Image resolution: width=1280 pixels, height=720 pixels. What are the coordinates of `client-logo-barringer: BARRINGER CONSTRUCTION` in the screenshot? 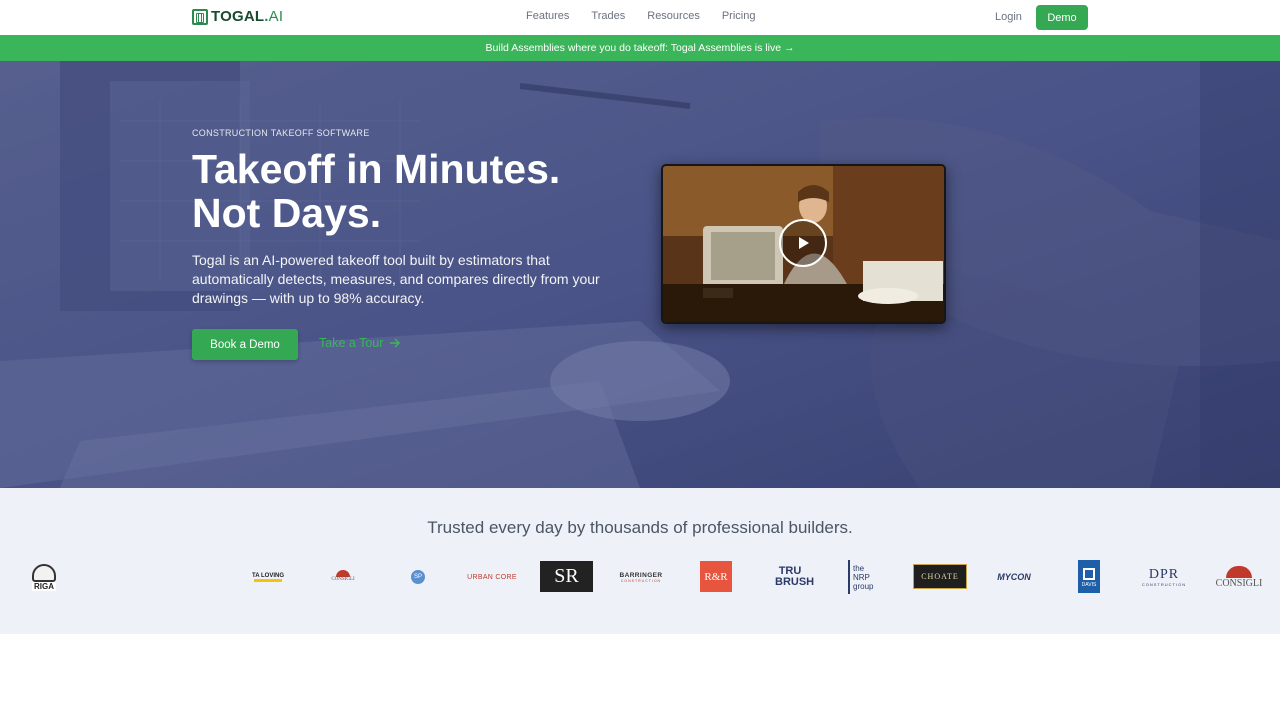 It's located at (641, 577).